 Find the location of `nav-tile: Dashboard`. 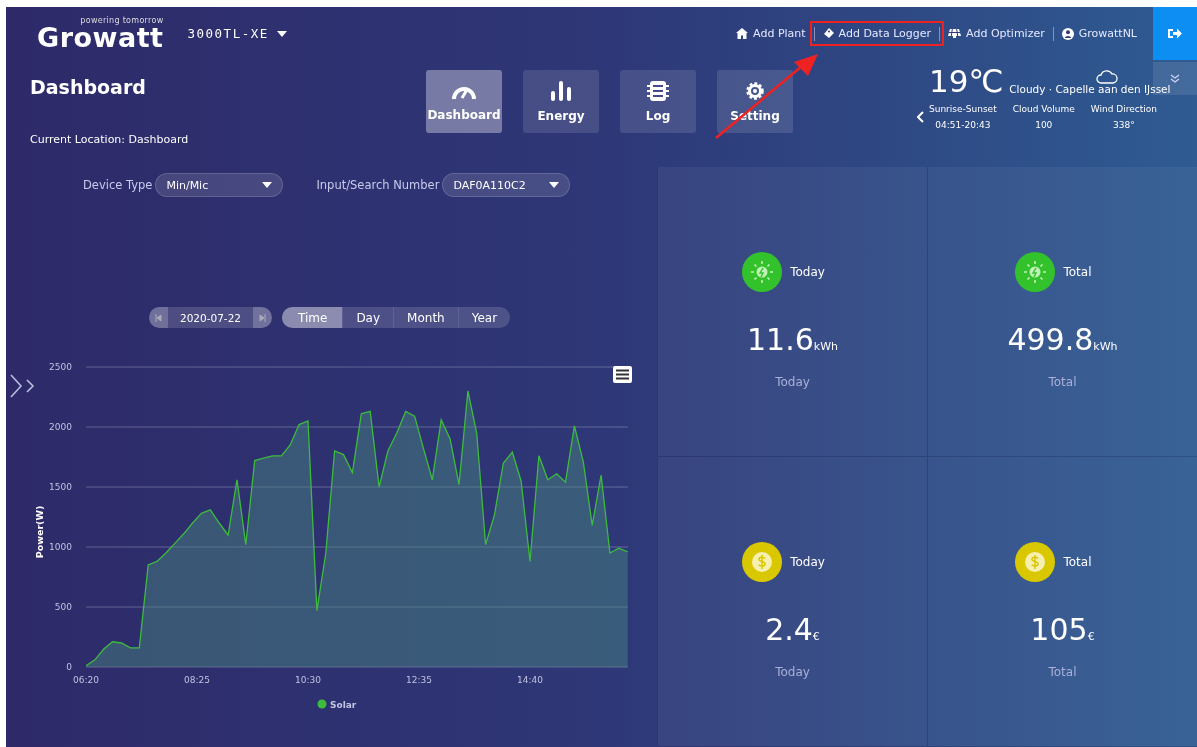

nav-tile: Dashboard is located at coordinates (464, 101).